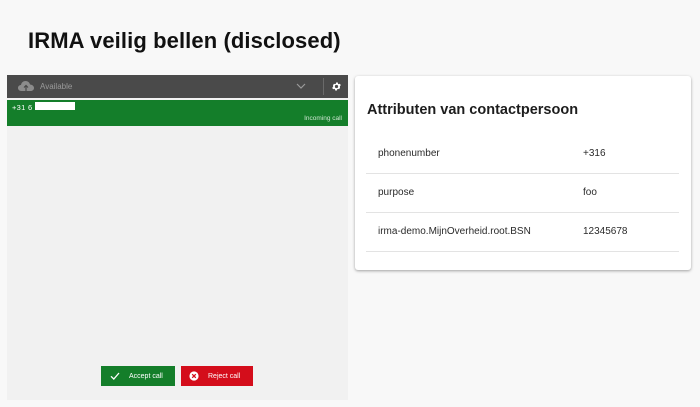  Describe the element at coordinates (323, 118) in the screenshot. I see `incoming-call-label: Incoming call` at that location.